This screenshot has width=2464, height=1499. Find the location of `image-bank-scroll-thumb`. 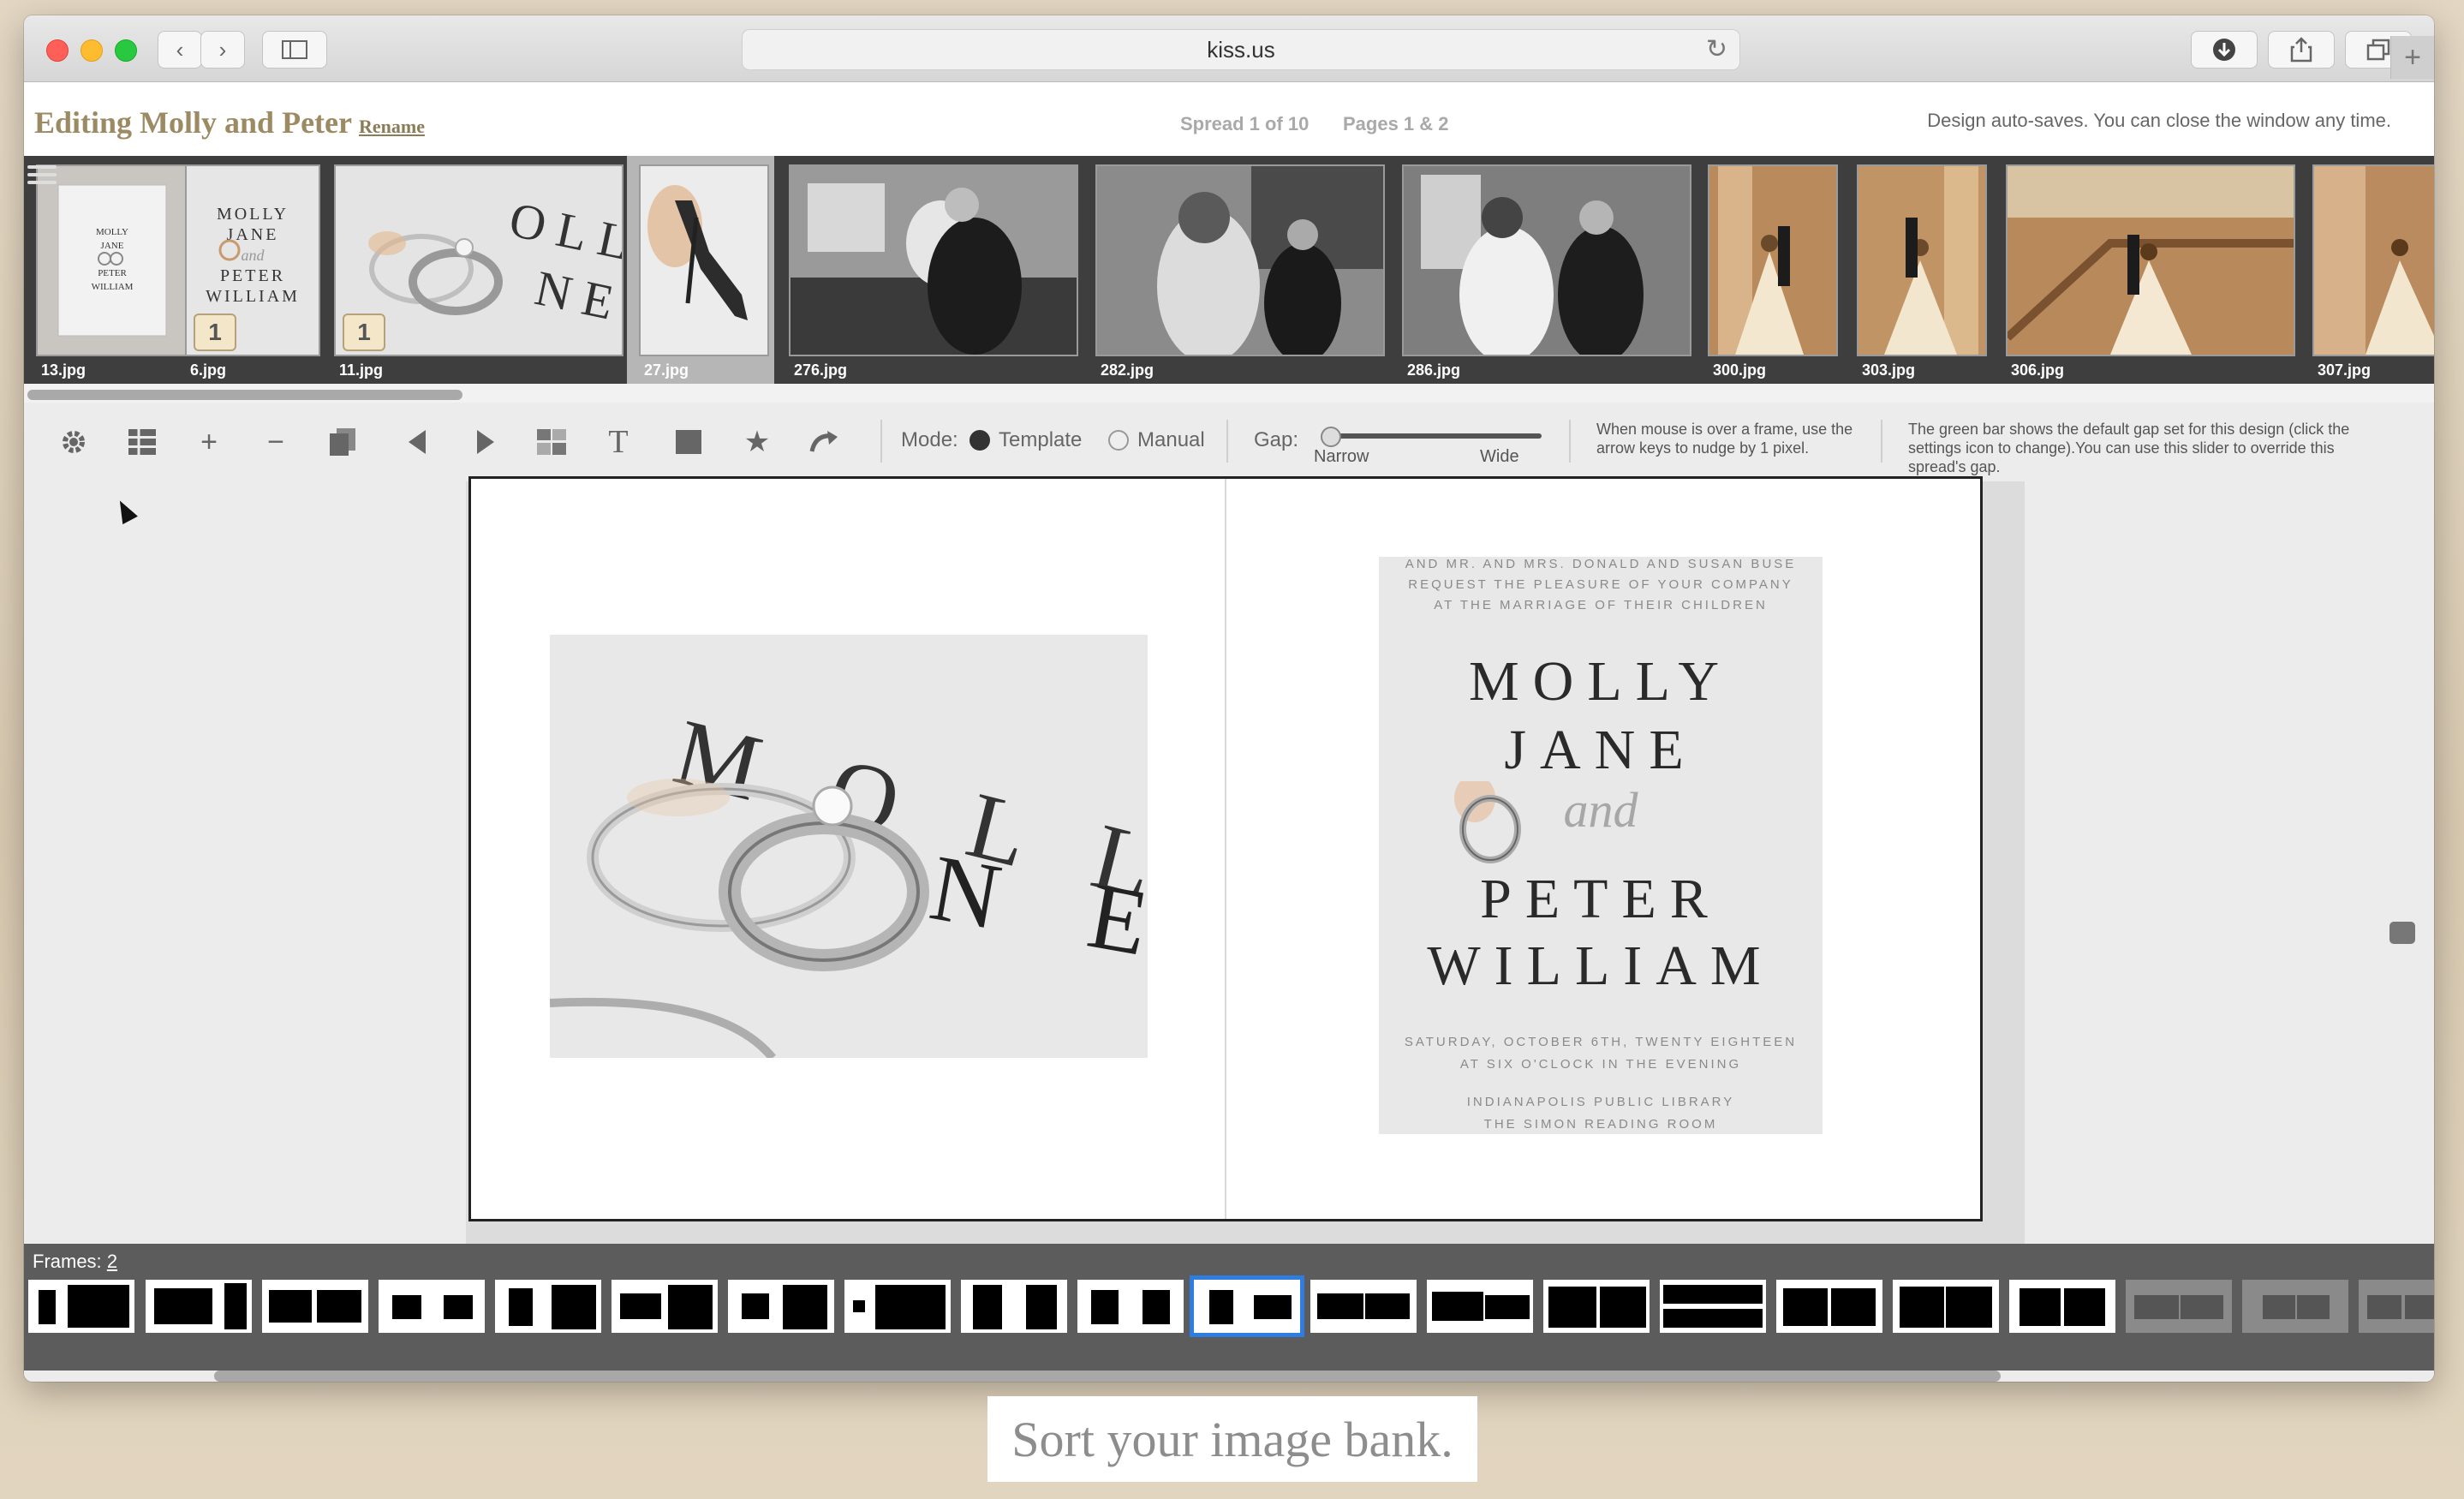

image-bank-scroll-thumb is located at coordinates (244, 395).